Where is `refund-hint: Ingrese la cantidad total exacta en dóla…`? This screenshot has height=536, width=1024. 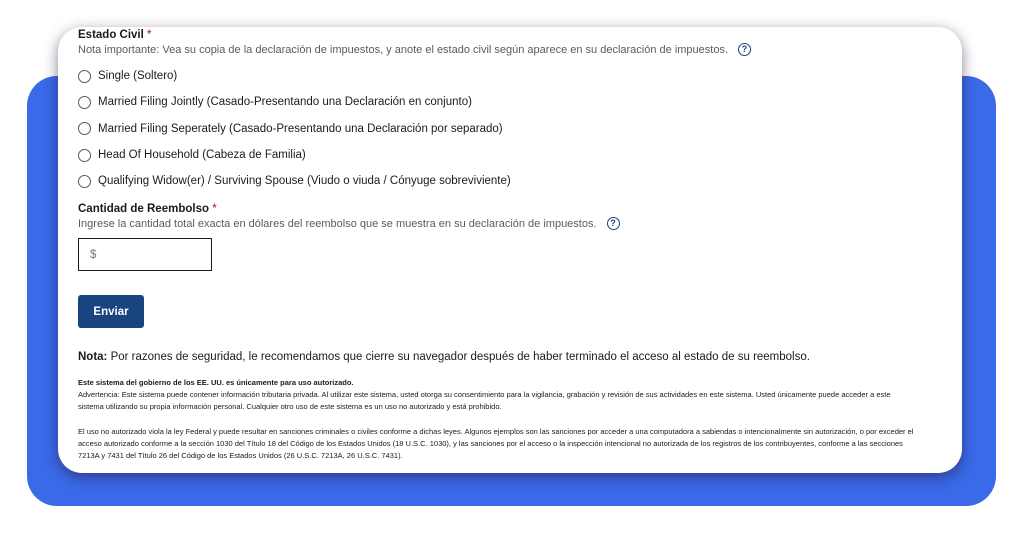
refund-hint: Ingrese la cantidad total exacta en dóla… is located at coordinates (518, 223).